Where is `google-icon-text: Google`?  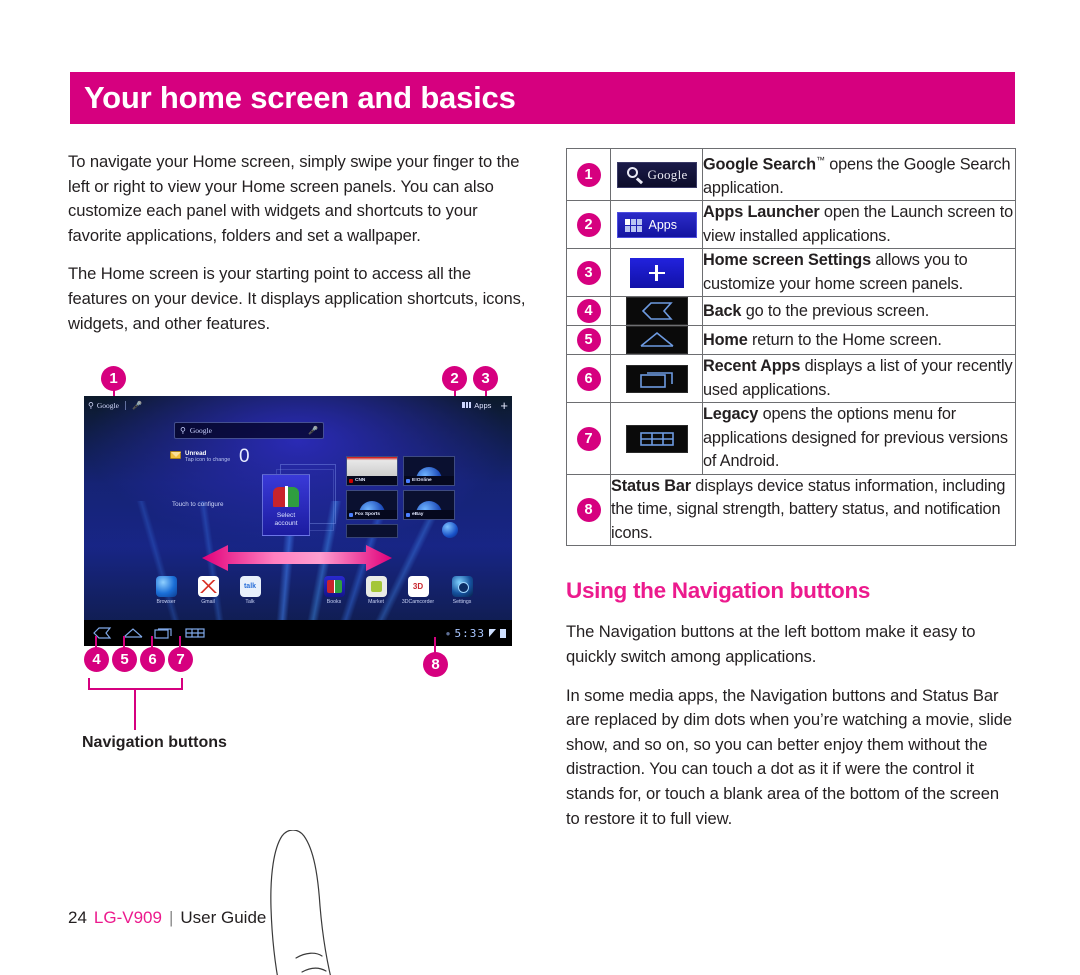 google-icon-text: Google is located at coordinates (667, 174).